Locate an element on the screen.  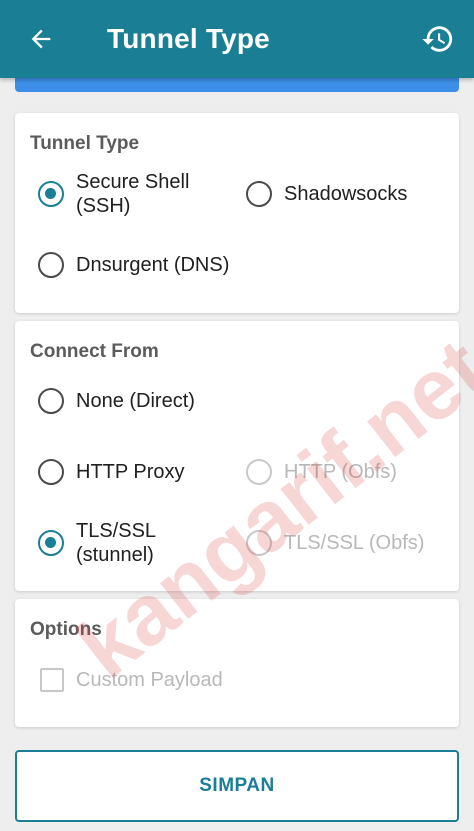
option-none-direct-label: None (Direct) is located at coordinates (135, 401).